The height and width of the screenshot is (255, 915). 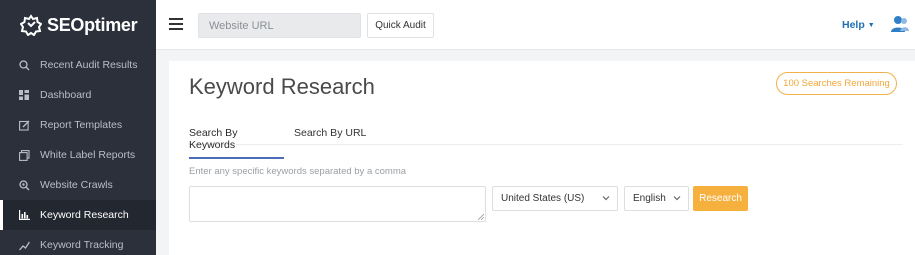 I want to click on dashboard-icon, so click(x=24, y=95).